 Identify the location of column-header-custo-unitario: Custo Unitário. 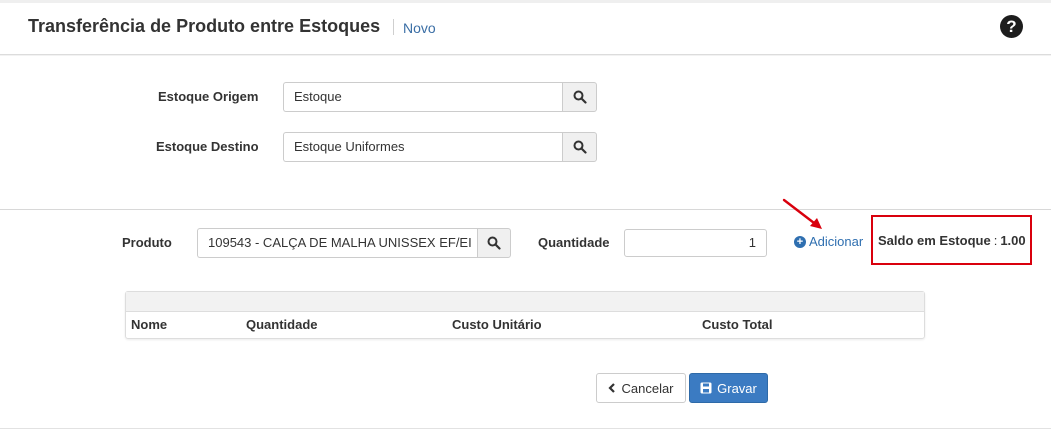
(497, 324).